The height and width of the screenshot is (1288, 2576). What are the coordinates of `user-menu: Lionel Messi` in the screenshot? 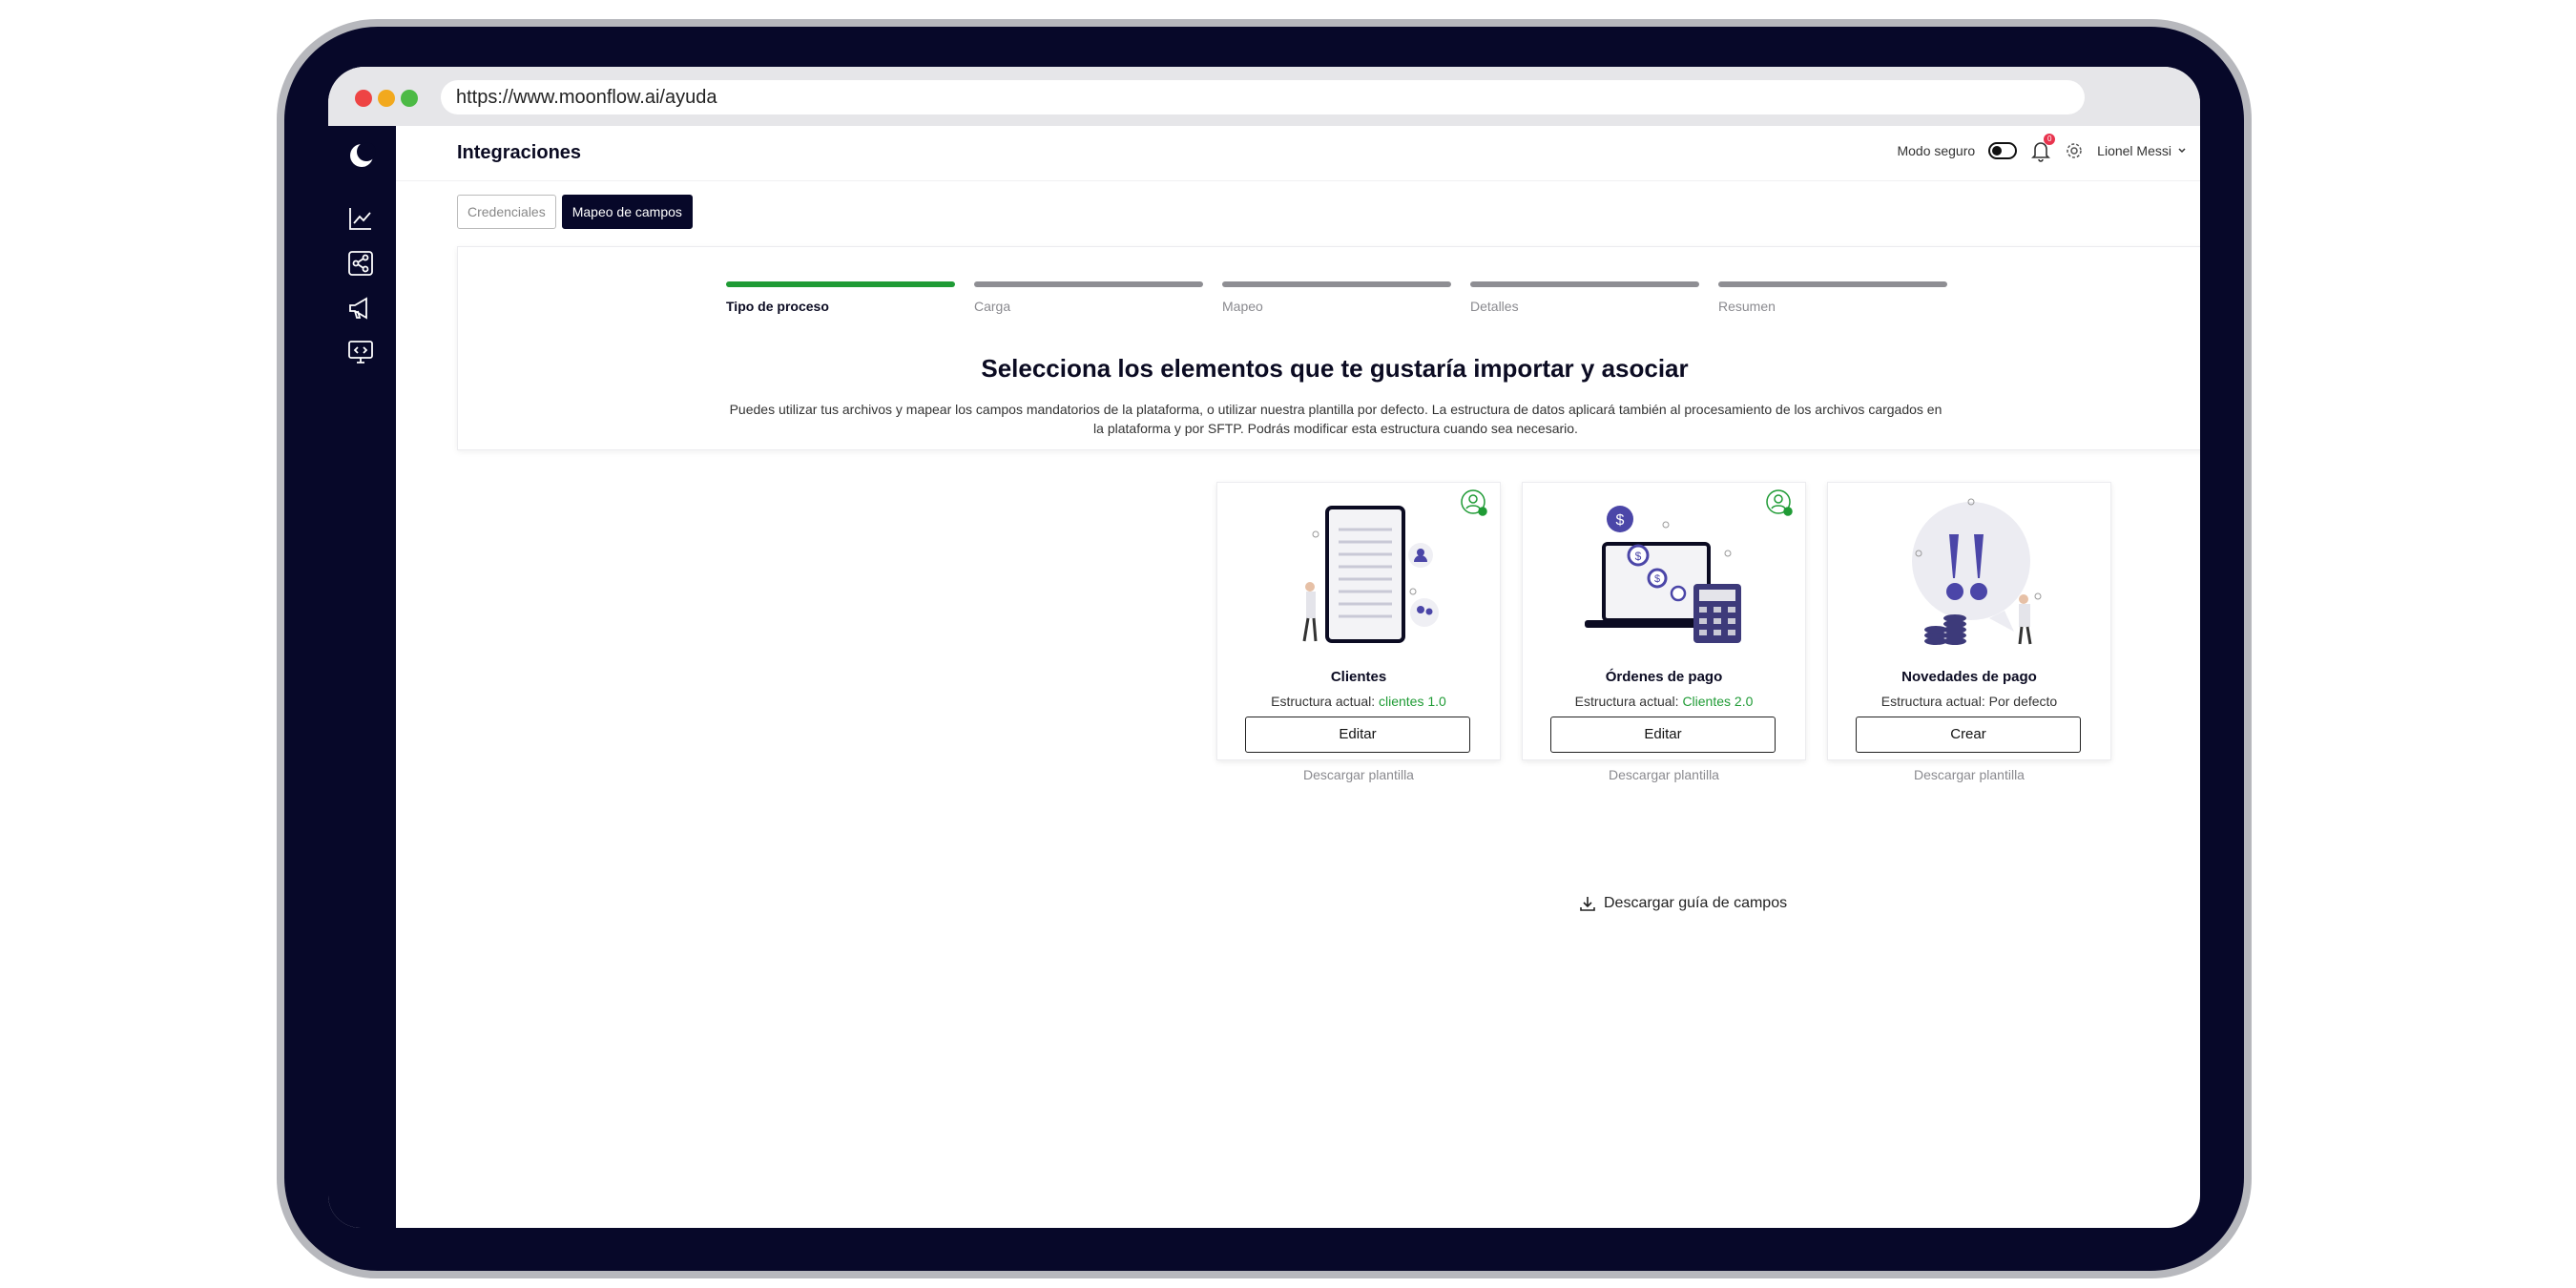 It's located at (2142, 150).